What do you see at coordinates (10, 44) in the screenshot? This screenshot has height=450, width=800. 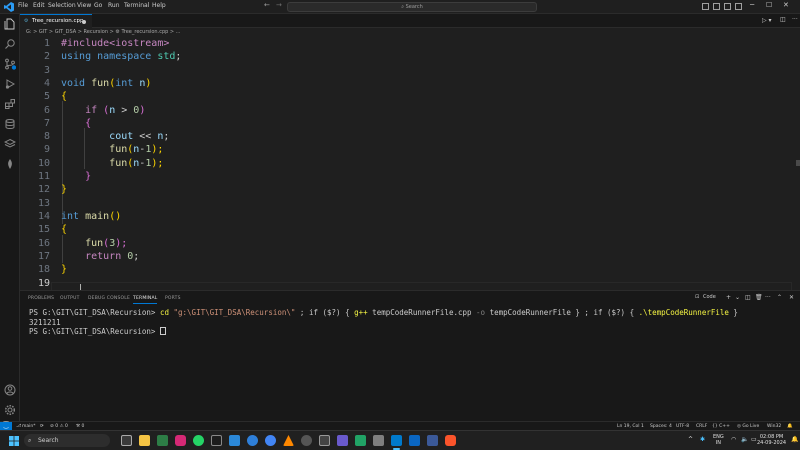 I see `search-icon` at bounding box center [10, 44].